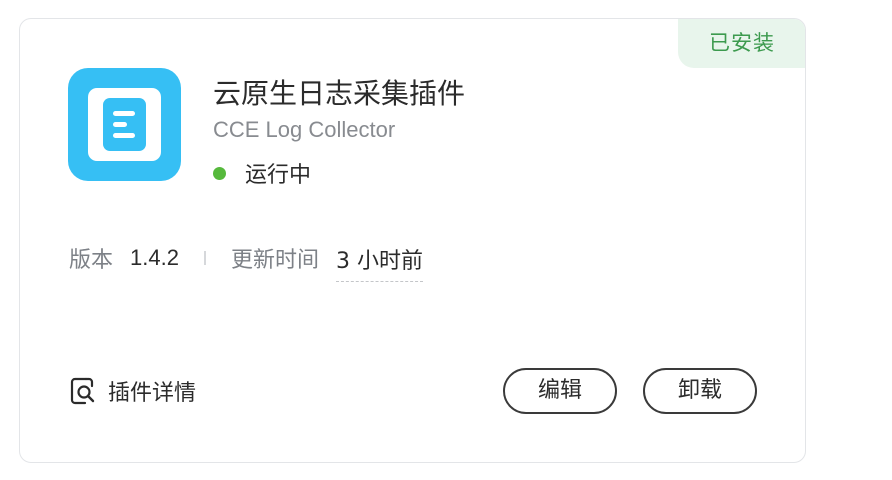 The width and height of the screenshot is (892, 480). What do you see at coordinates (219, 173) in the screenshot?
I see `status-dot-icon` at bounding box center [219, 173].